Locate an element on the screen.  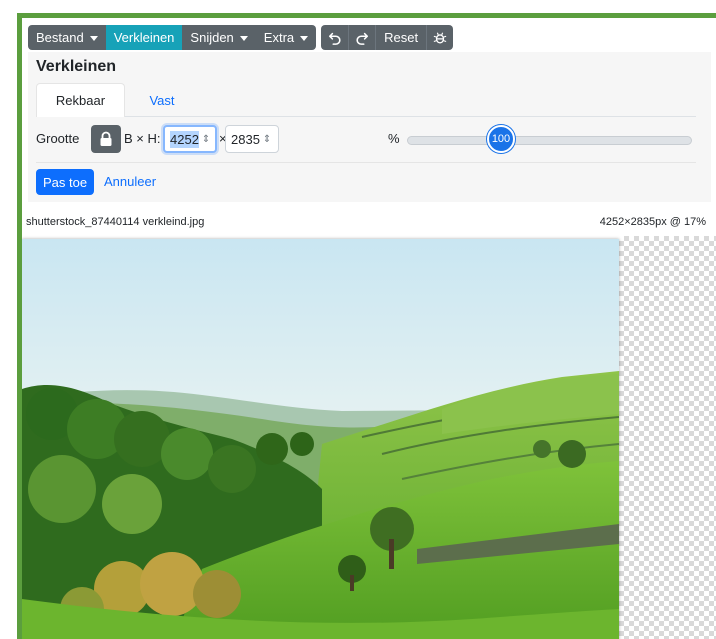
transparency-checkerboard is located at coordinates (667, 437).